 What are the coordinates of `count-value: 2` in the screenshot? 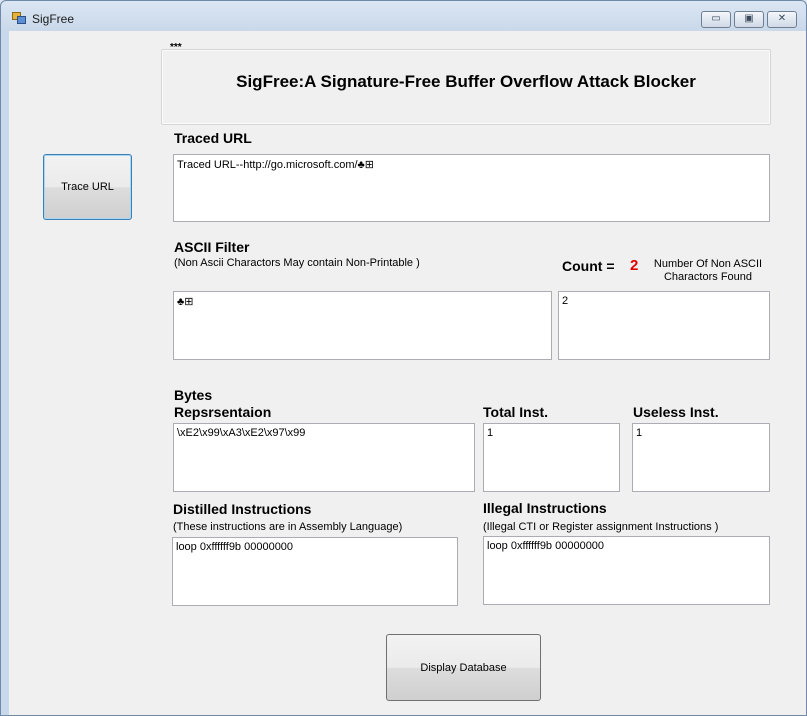 It's located at (634, 265).